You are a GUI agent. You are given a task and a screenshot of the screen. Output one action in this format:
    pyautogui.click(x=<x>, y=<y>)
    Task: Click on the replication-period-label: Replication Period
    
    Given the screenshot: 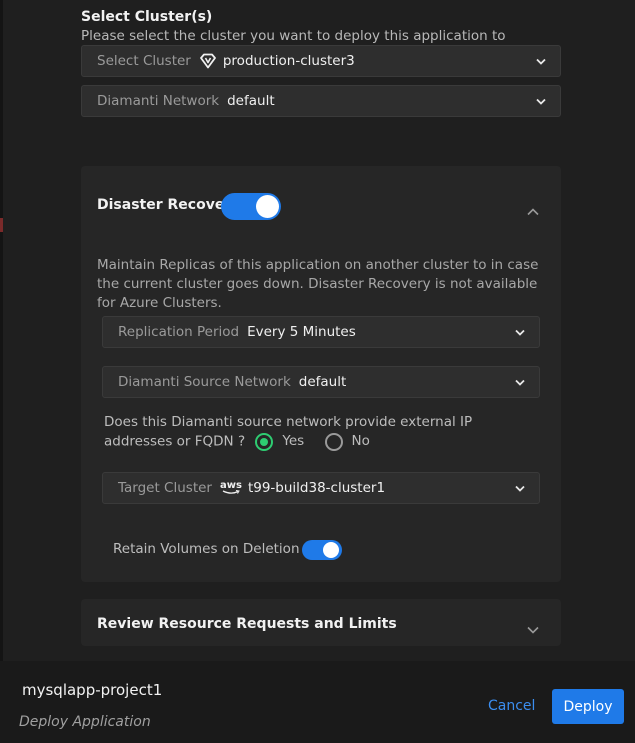 What is the action you would take?
    pyautogui.click(x=179, y=332)
    